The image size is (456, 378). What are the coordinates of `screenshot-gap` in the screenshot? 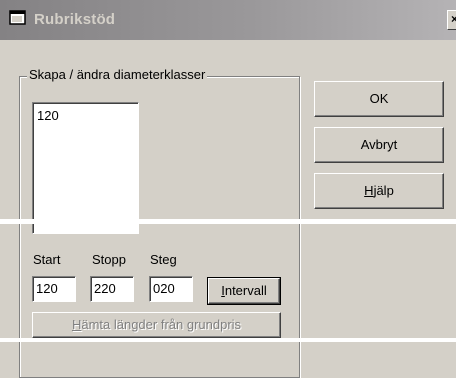 It's located at (228, 221).